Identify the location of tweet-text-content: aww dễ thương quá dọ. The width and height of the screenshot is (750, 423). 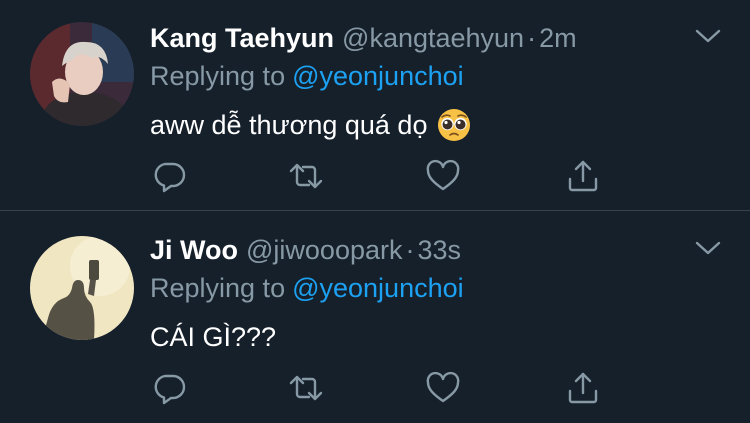
(289, 125).